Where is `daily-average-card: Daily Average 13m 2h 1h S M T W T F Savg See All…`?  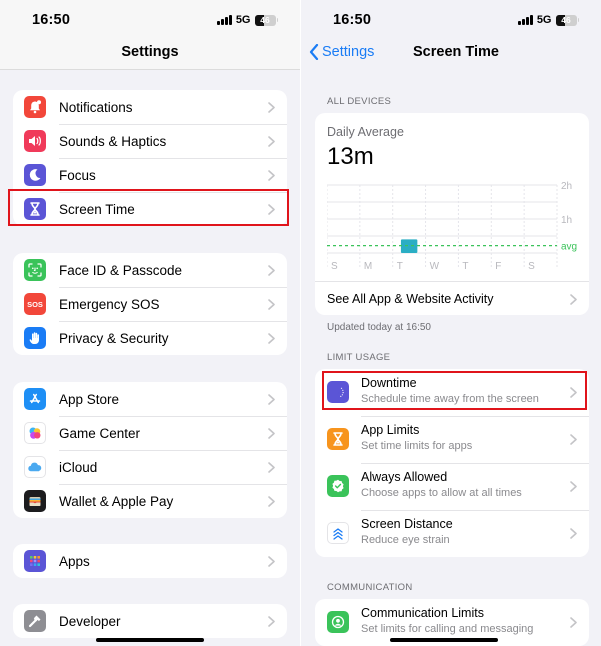 daily-average-card: Daily Average 13m 2h 1h S M T W T F Savg See All… is located at coordinates (452, 214).